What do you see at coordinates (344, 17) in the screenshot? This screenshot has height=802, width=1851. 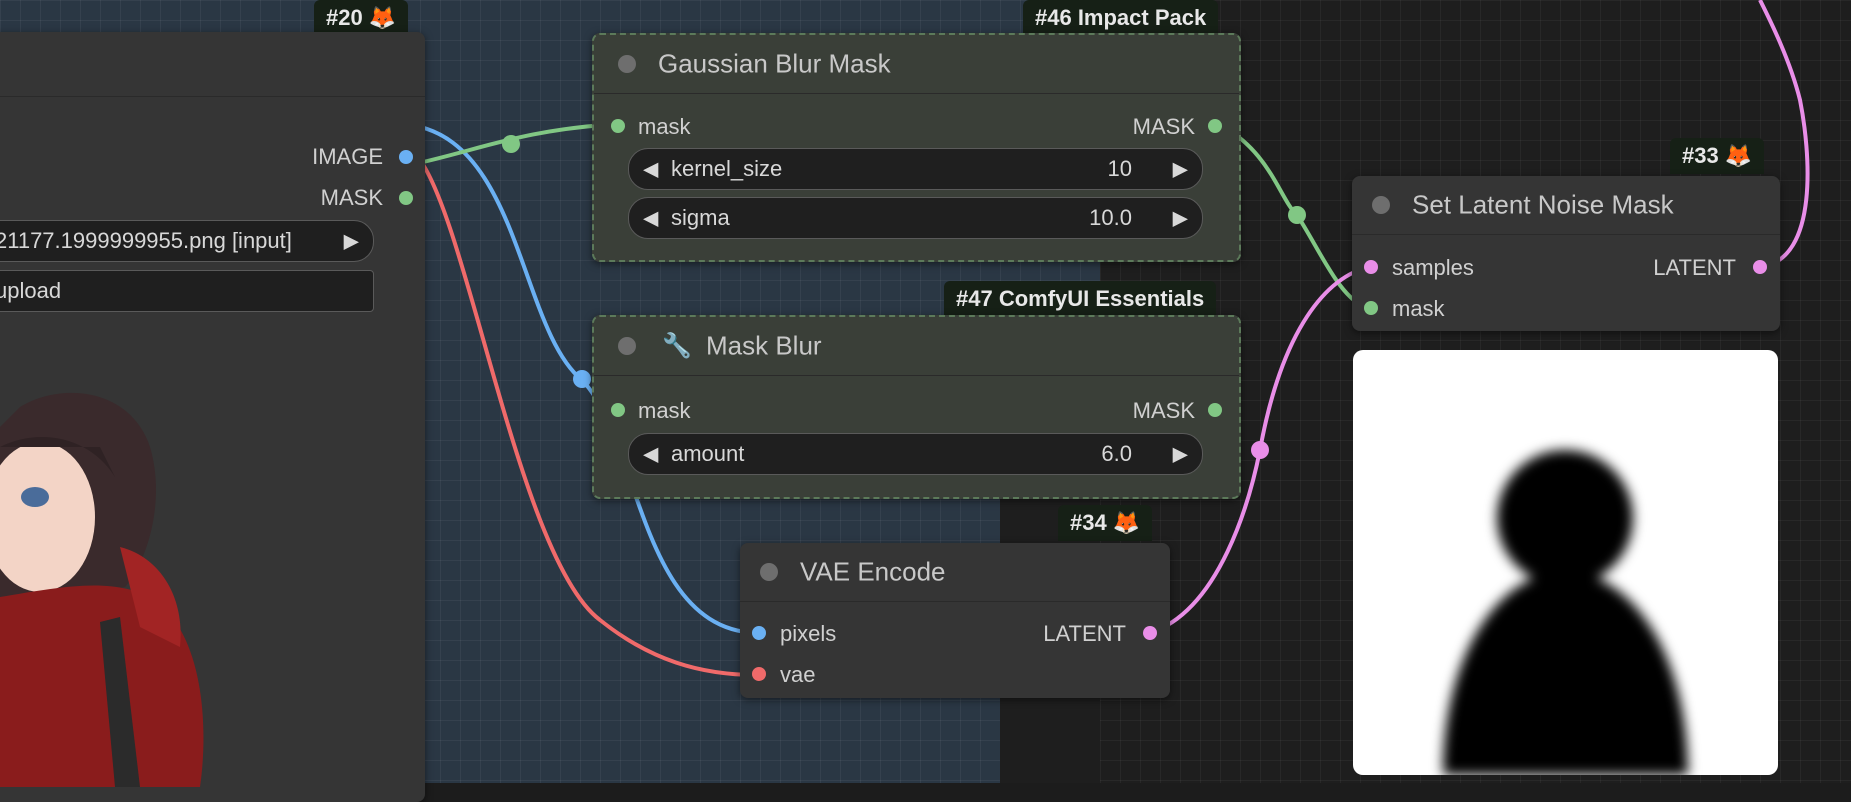 I see `node-id: #20` at bounding box center [344, 17].